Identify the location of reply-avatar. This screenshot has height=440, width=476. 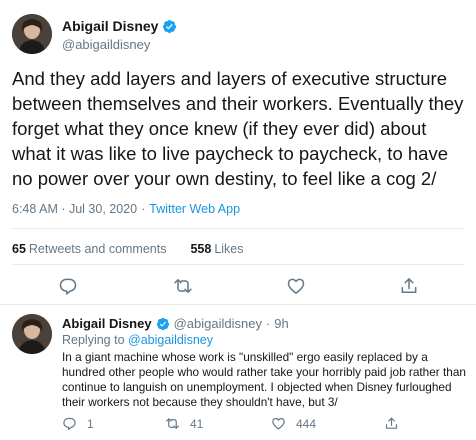
(32, 334).